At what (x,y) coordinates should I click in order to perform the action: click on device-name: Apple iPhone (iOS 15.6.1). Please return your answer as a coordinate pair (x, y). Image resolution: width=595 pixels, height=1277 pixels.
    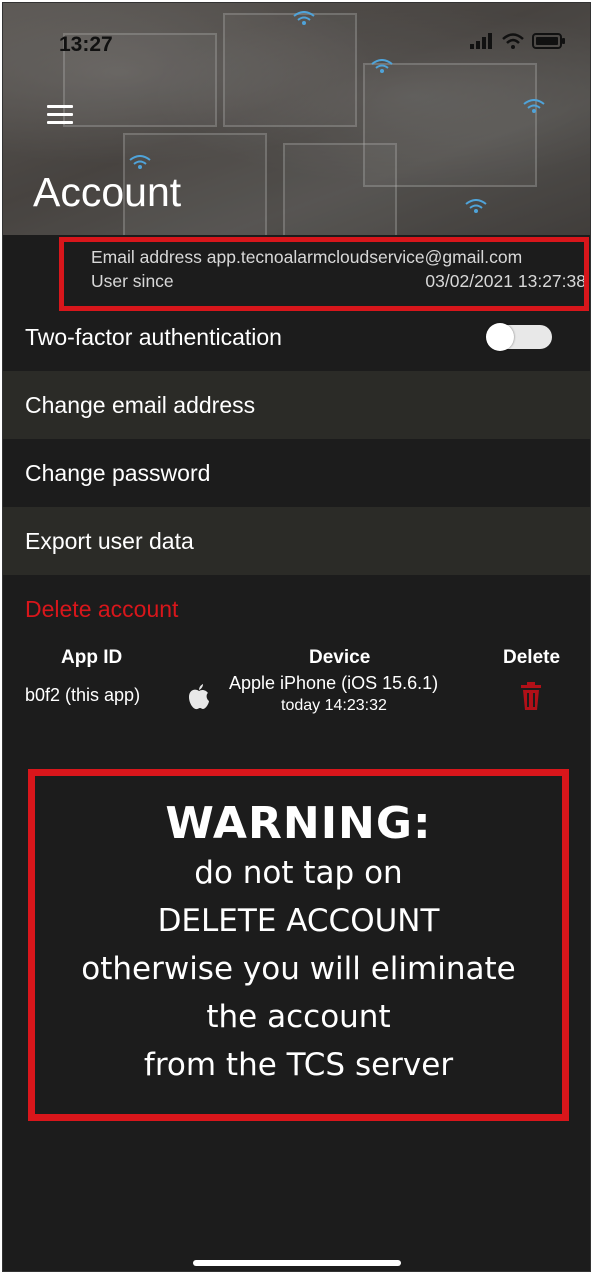
    Looking at the image, I should click on (334, 683).